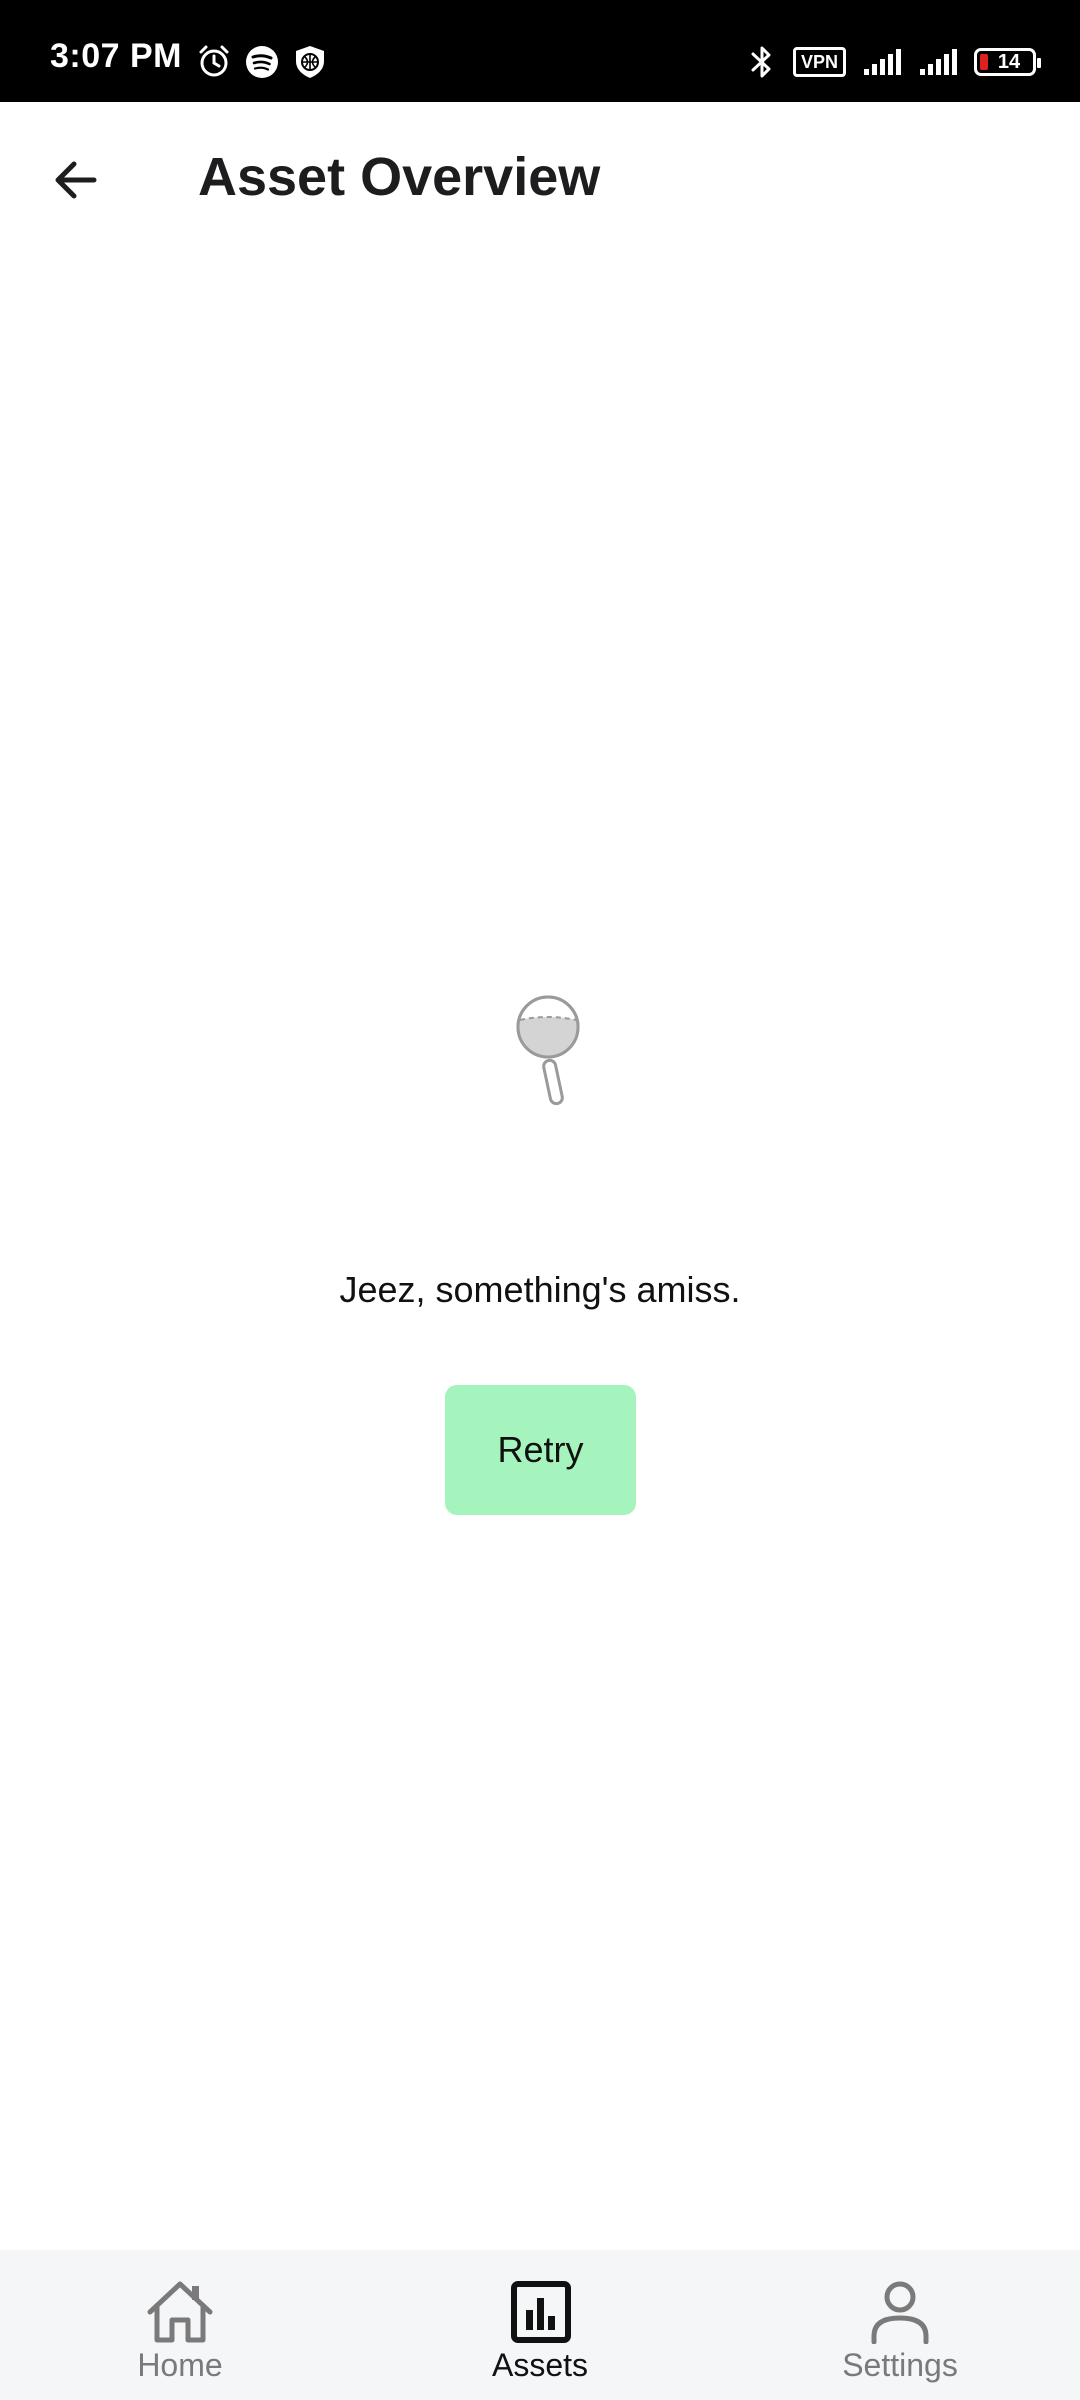  Describe the element at coordinates (540, 1289) in the screenshot. I see `error-message: Jeez, something's amiss.` at that location.